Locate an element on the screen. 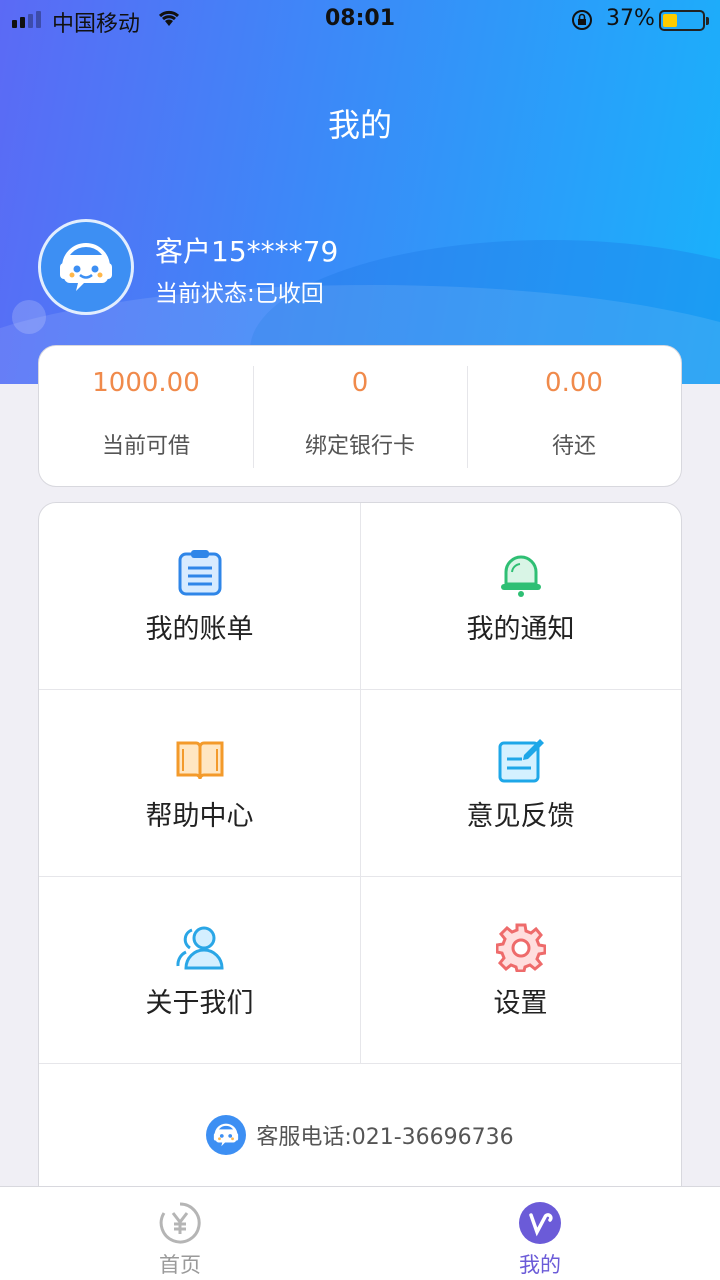  tab-home: 首页 is located at coordinates (180, 1233).